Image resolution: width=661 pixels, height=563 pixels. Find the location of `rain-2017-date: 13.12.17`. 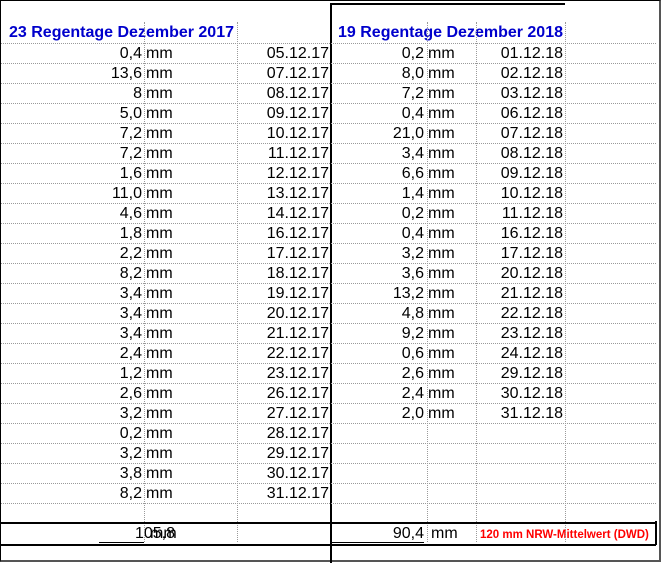

rain-2017-date: 13.12.17 is located at coordinates (284, 194).